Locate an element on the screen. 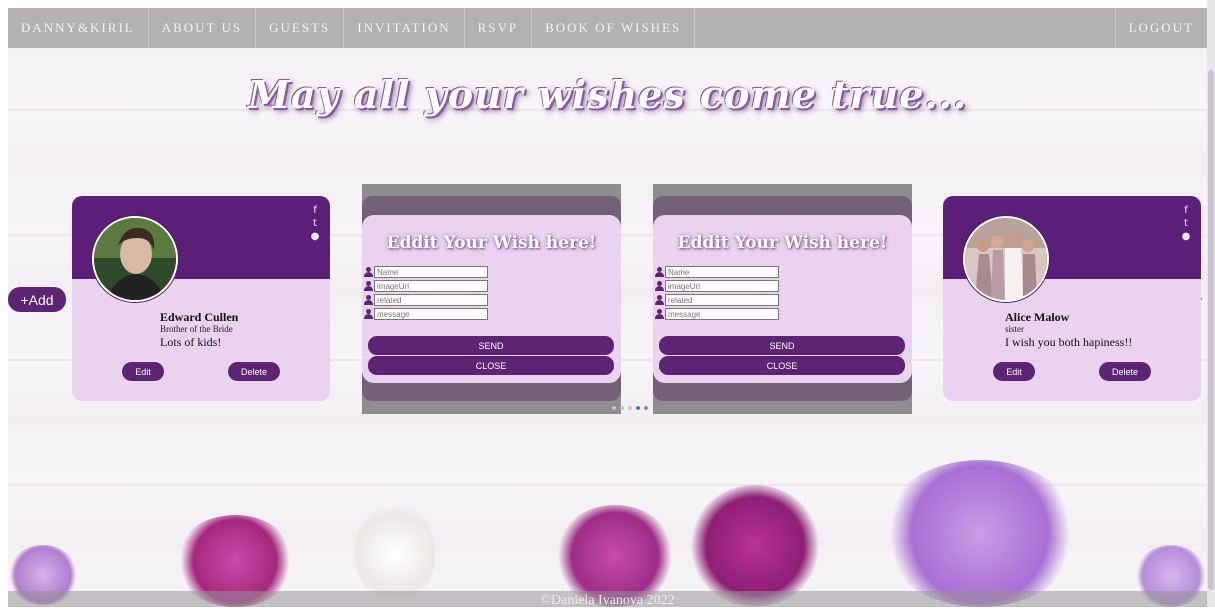 This screenshot has height=611, width=1215. nav-brand-link: DANNY&KIRIL is located at coordinates (78, 28).